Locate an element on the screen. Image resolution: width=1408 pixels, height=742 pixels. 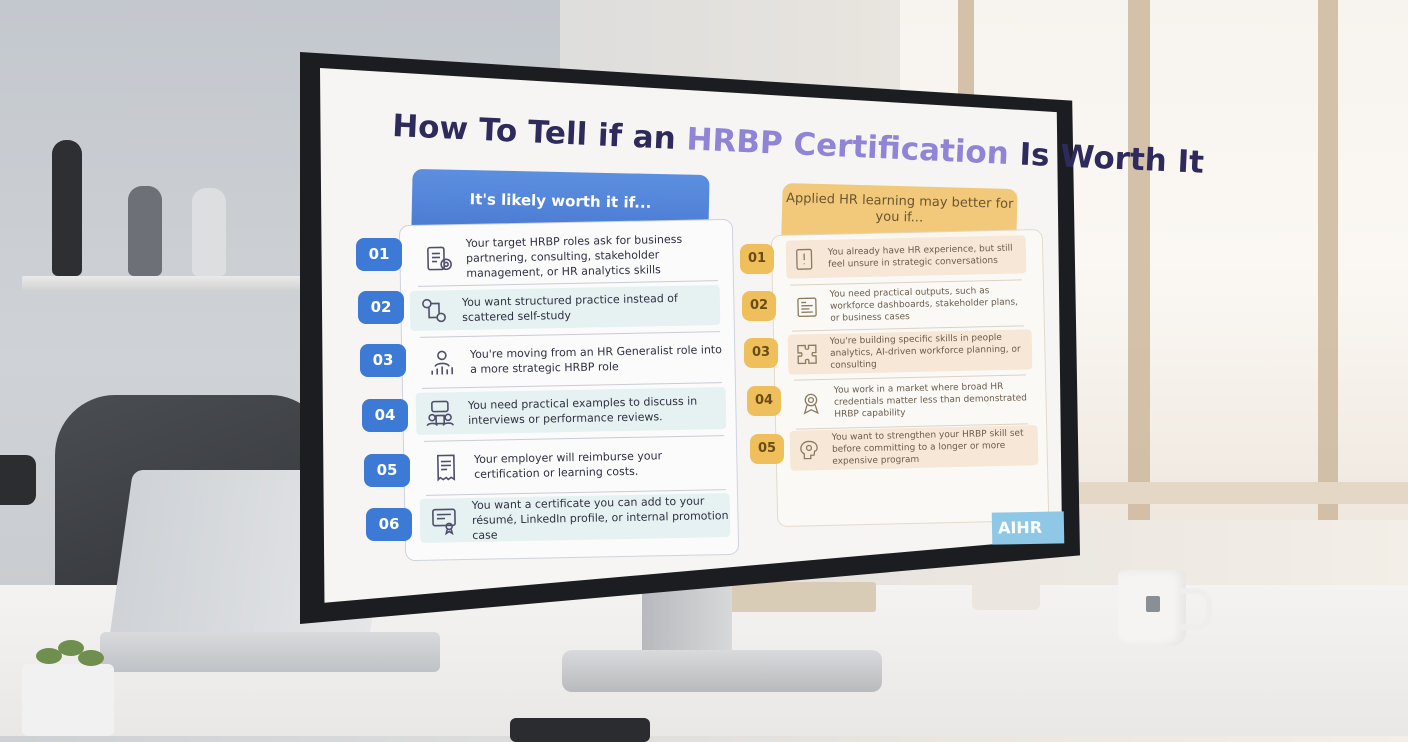
monitor-base is located at coordinates (722, 671).